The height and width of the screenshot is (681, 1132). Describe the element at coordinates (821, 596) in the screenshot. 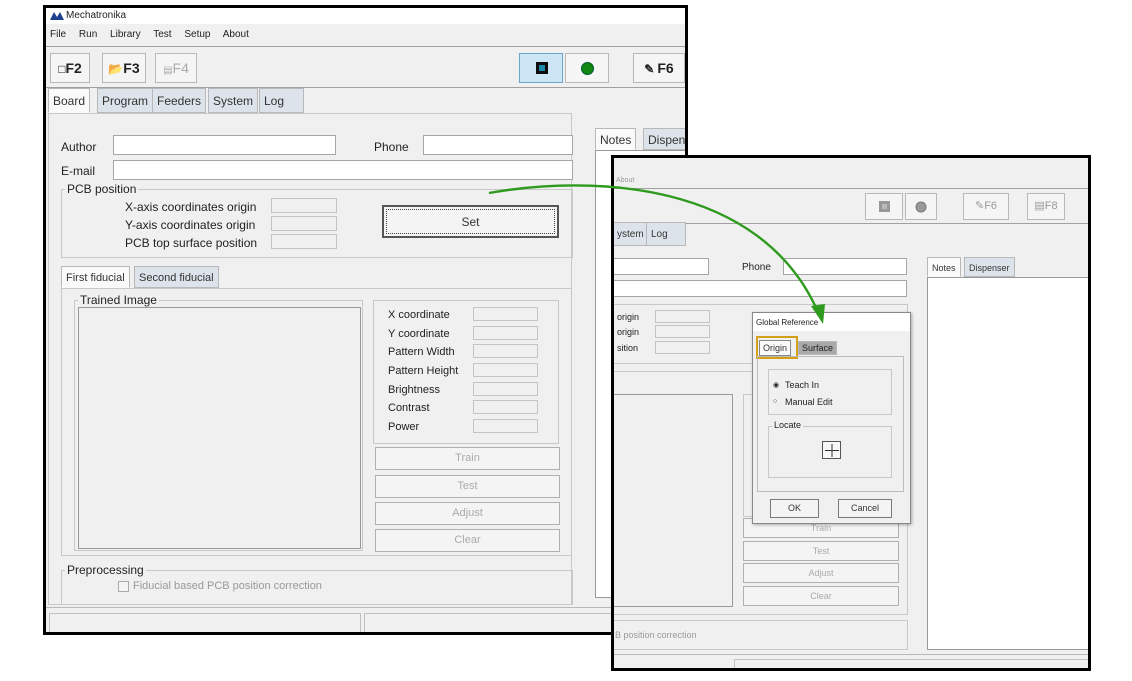

I see `zoom-clear-button: Clear` at that location.